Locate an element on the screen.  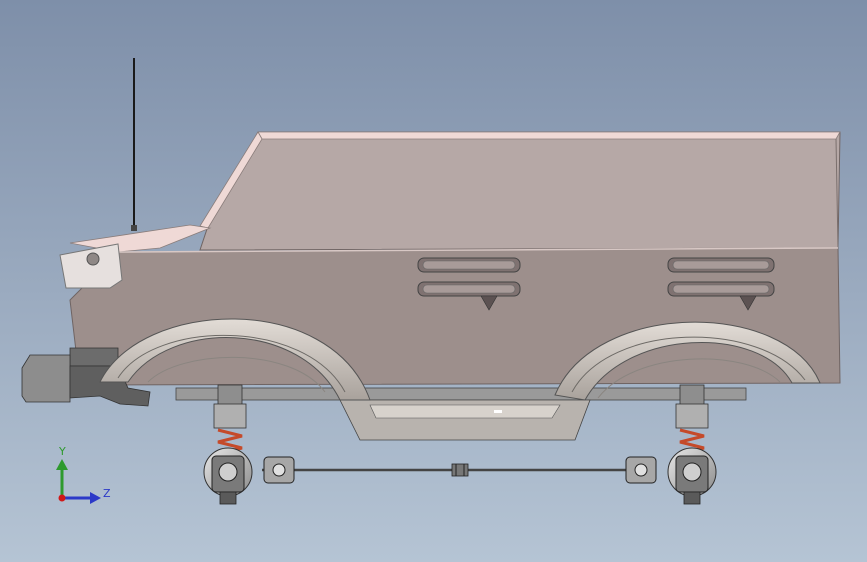
headlight-icon is located at coordinates (93, 259).